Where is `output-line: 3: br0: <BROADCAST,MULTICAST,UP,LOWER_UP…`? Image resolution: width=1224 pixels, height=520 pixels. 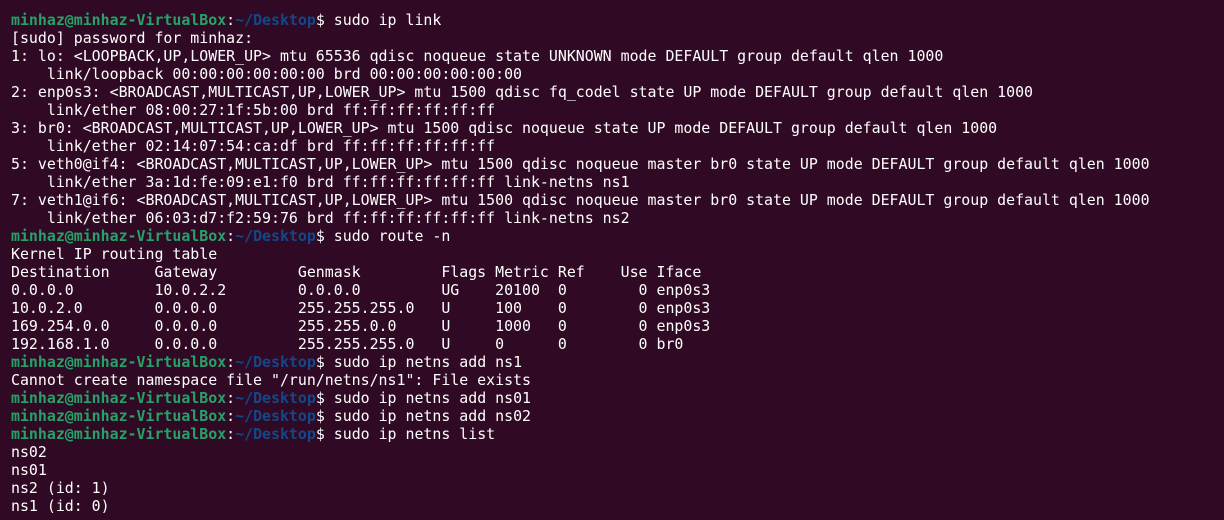 output-line: 3: br0: <BROADCAST,MULTICAST,UP,LOWER_UP… is located at coordinates (617, 128).